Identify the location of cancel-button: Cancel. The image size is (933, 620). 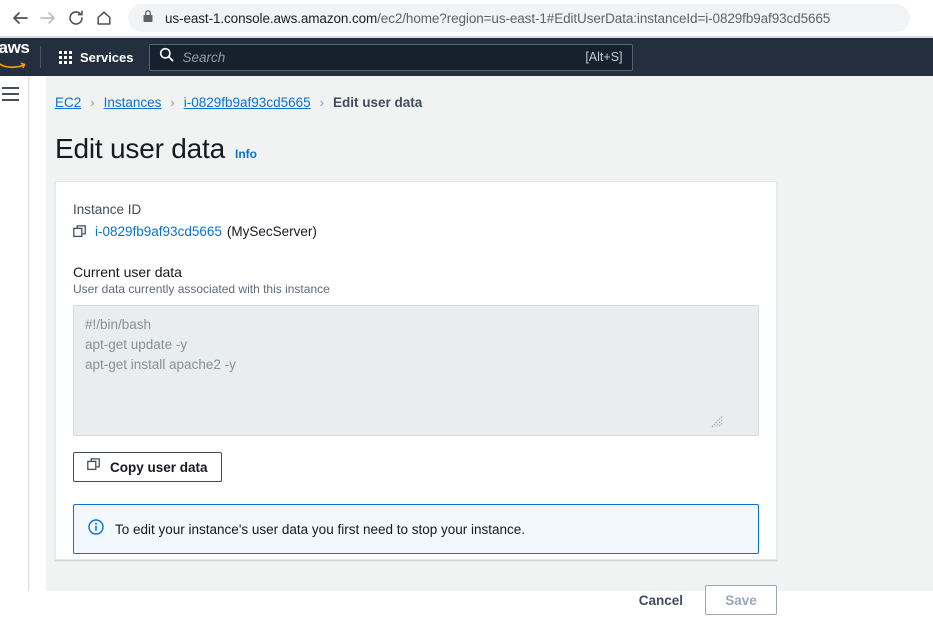
(661, 600).